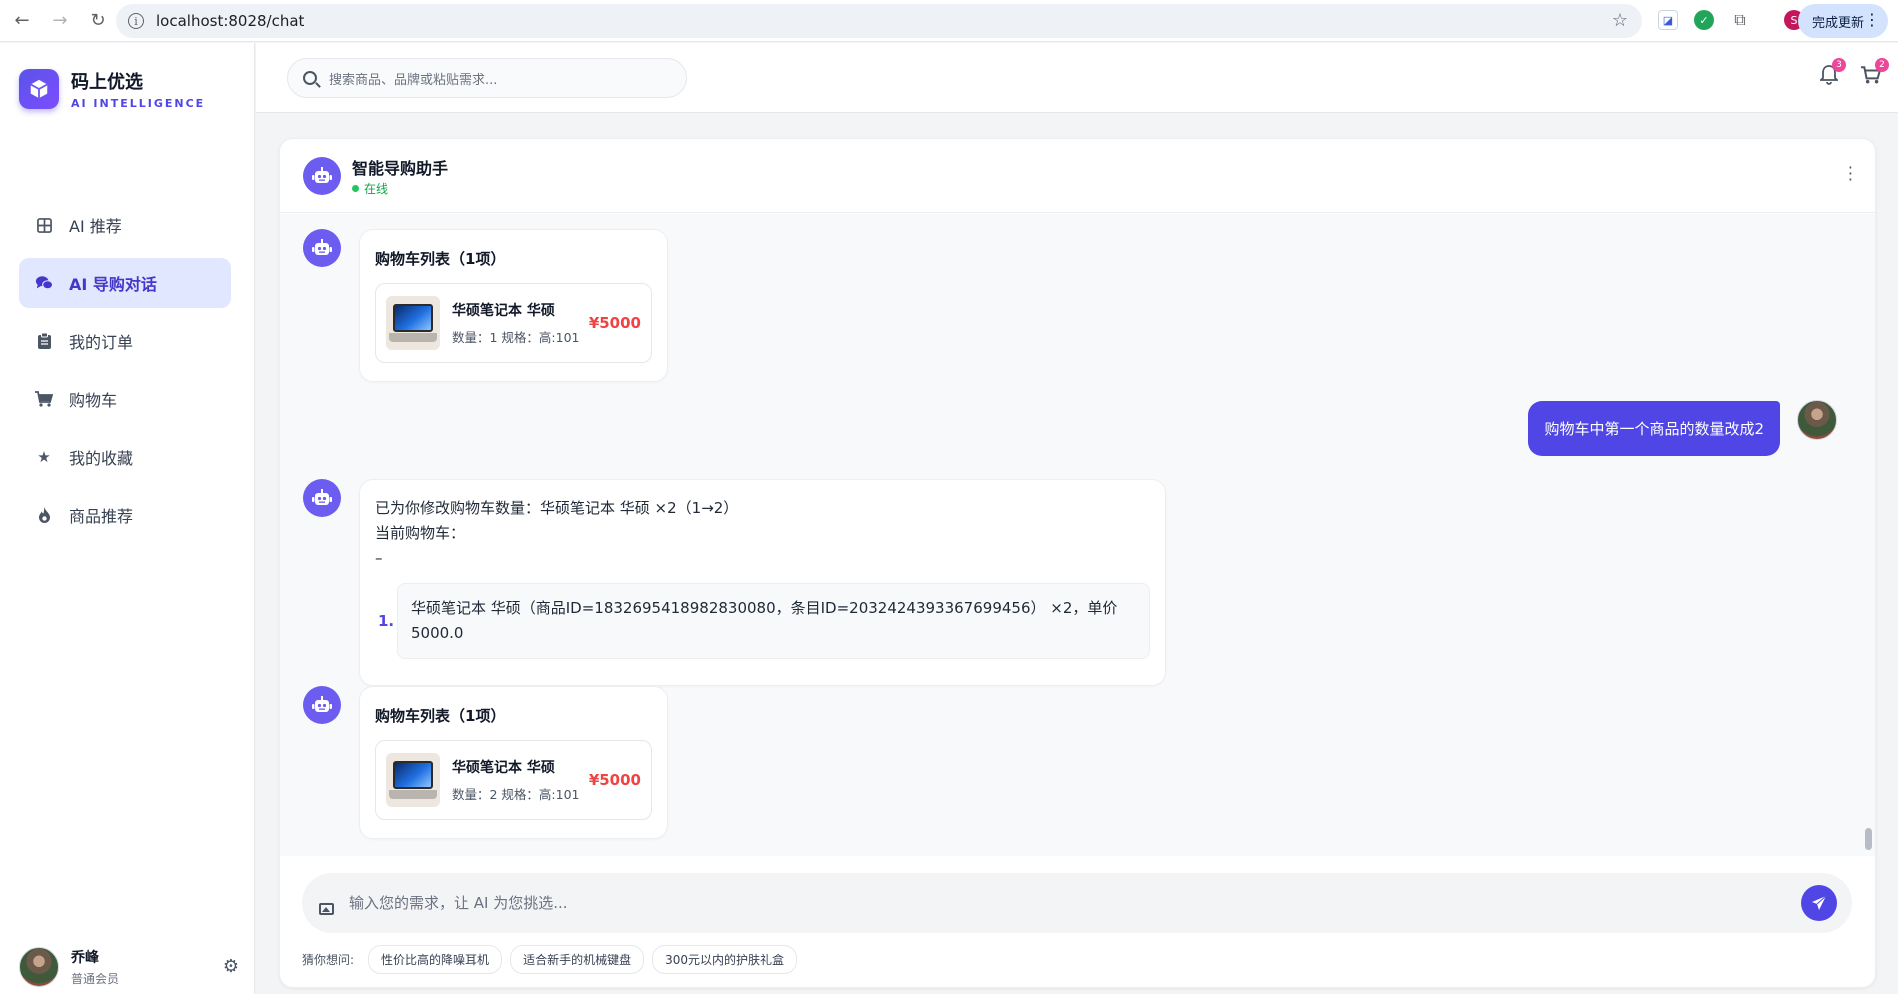 This screenshot has width=1898, height=994. I want to click on extension-icon: ◪, so click(1668, 20).